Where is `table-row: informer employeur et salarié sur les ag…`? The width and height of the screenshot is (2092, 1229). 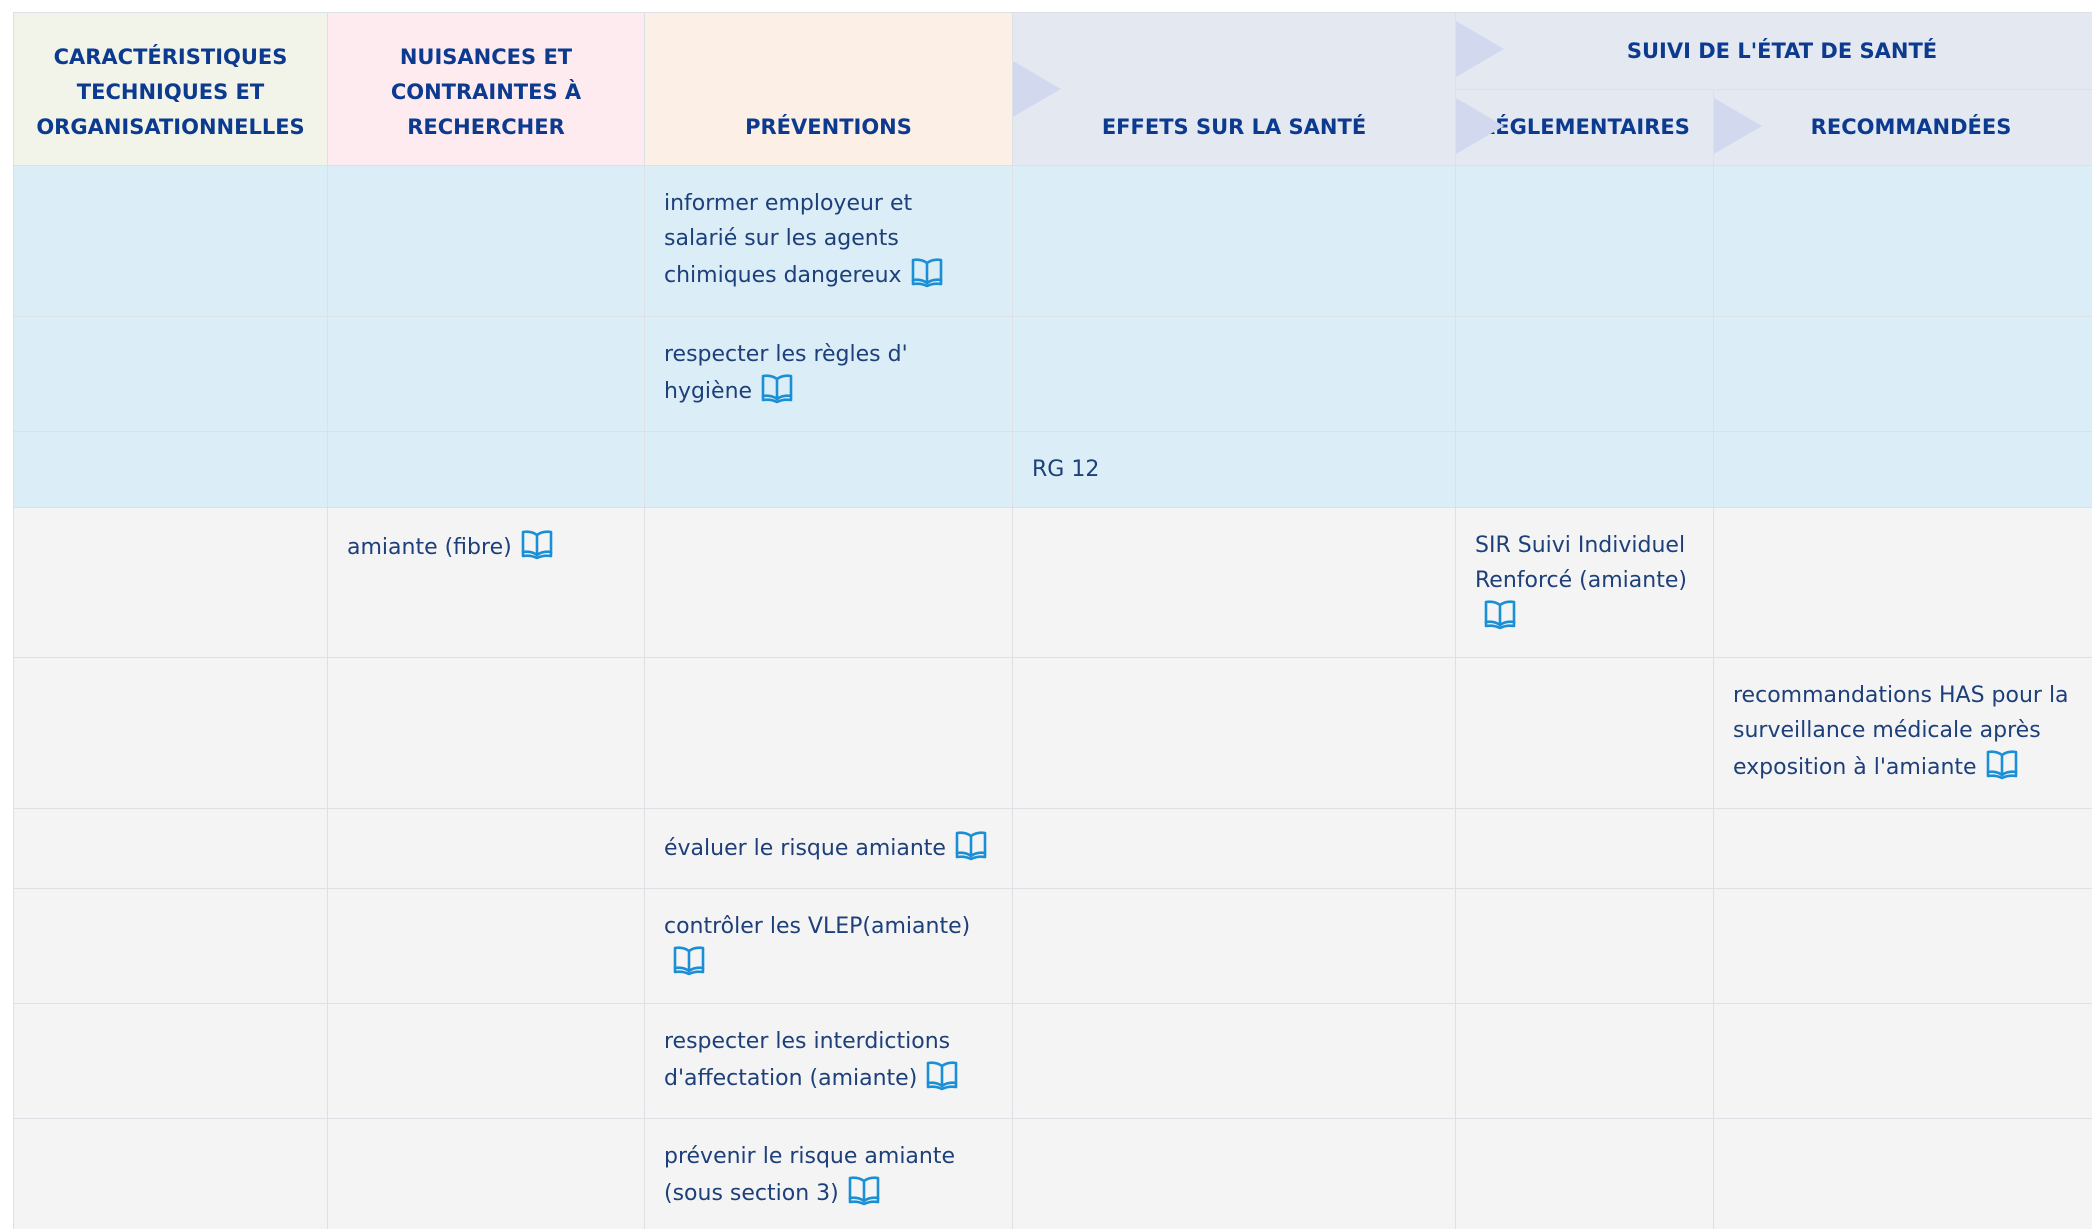 table-row: informer employeur et salarié sur les ag… is located at coordinates (1052, 241).